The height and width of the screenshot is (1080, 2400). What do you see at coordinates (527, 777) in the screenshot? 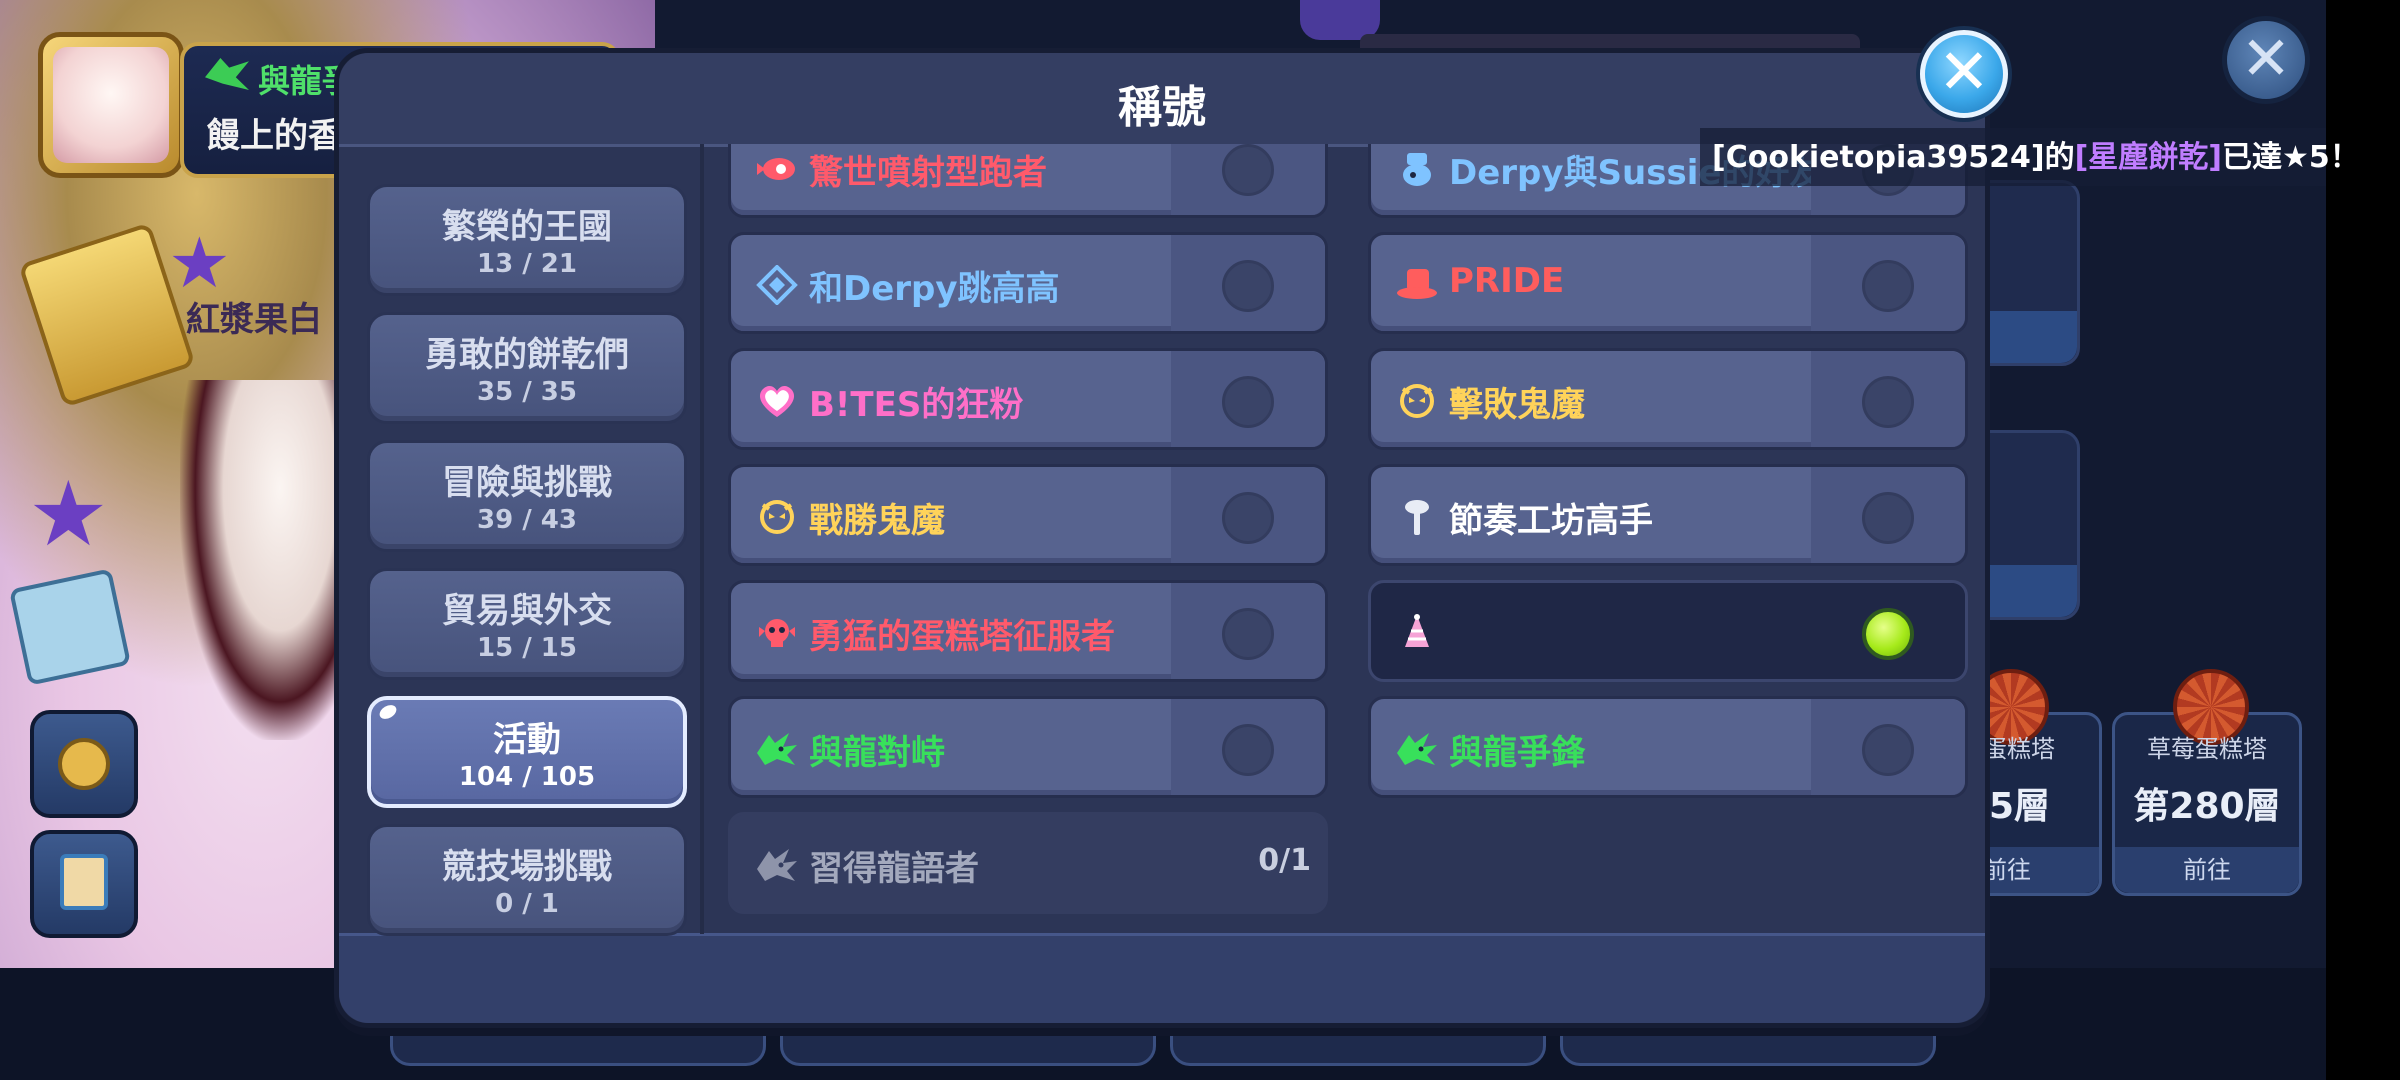
I see `category-count: 104 / 105` at bounding box center [527, 777].